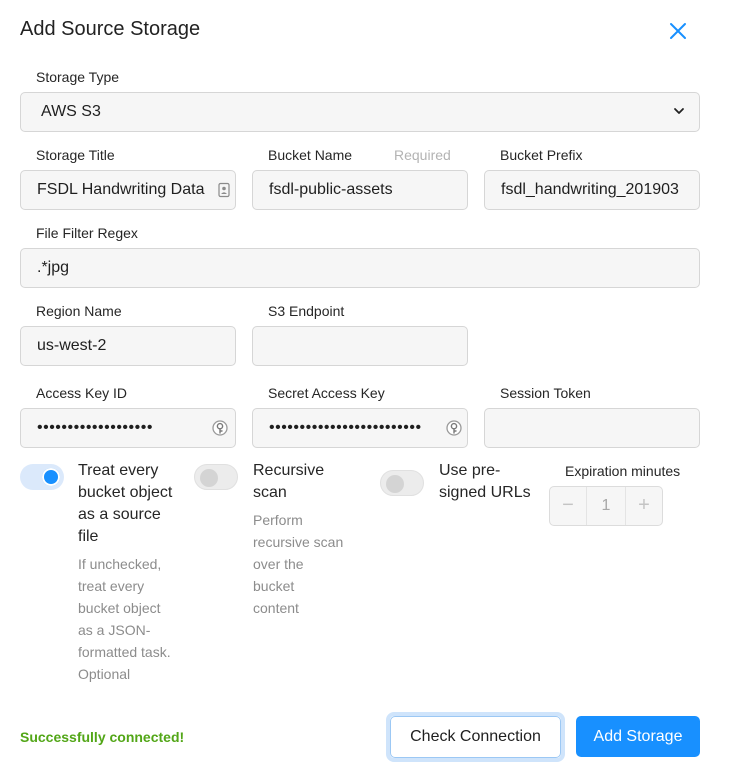 This screenshot has height=782, width=729. What do you see at coordinates (119, 608) in the screenshot?
I see `treat-as-source-help-line: bucket object` at bounding box center [119, 608].